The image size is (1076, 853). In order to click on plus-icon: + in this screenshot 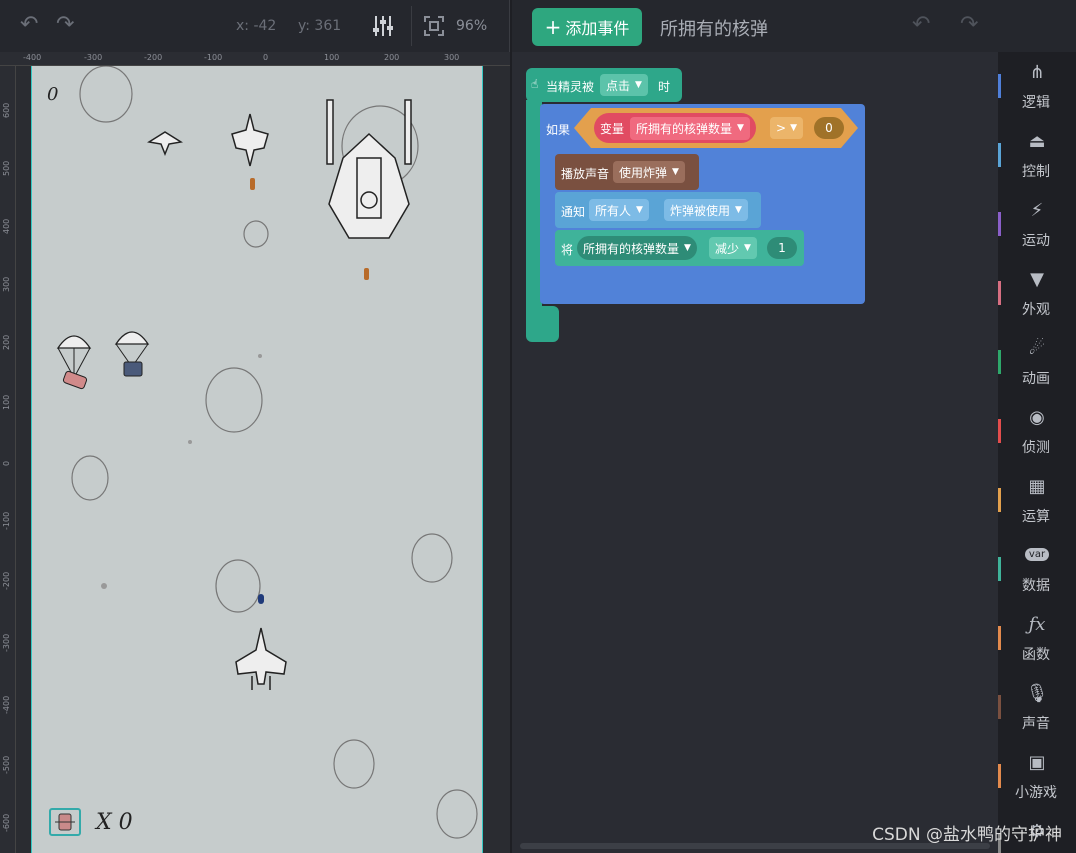, I will do `click(553, 27)`.